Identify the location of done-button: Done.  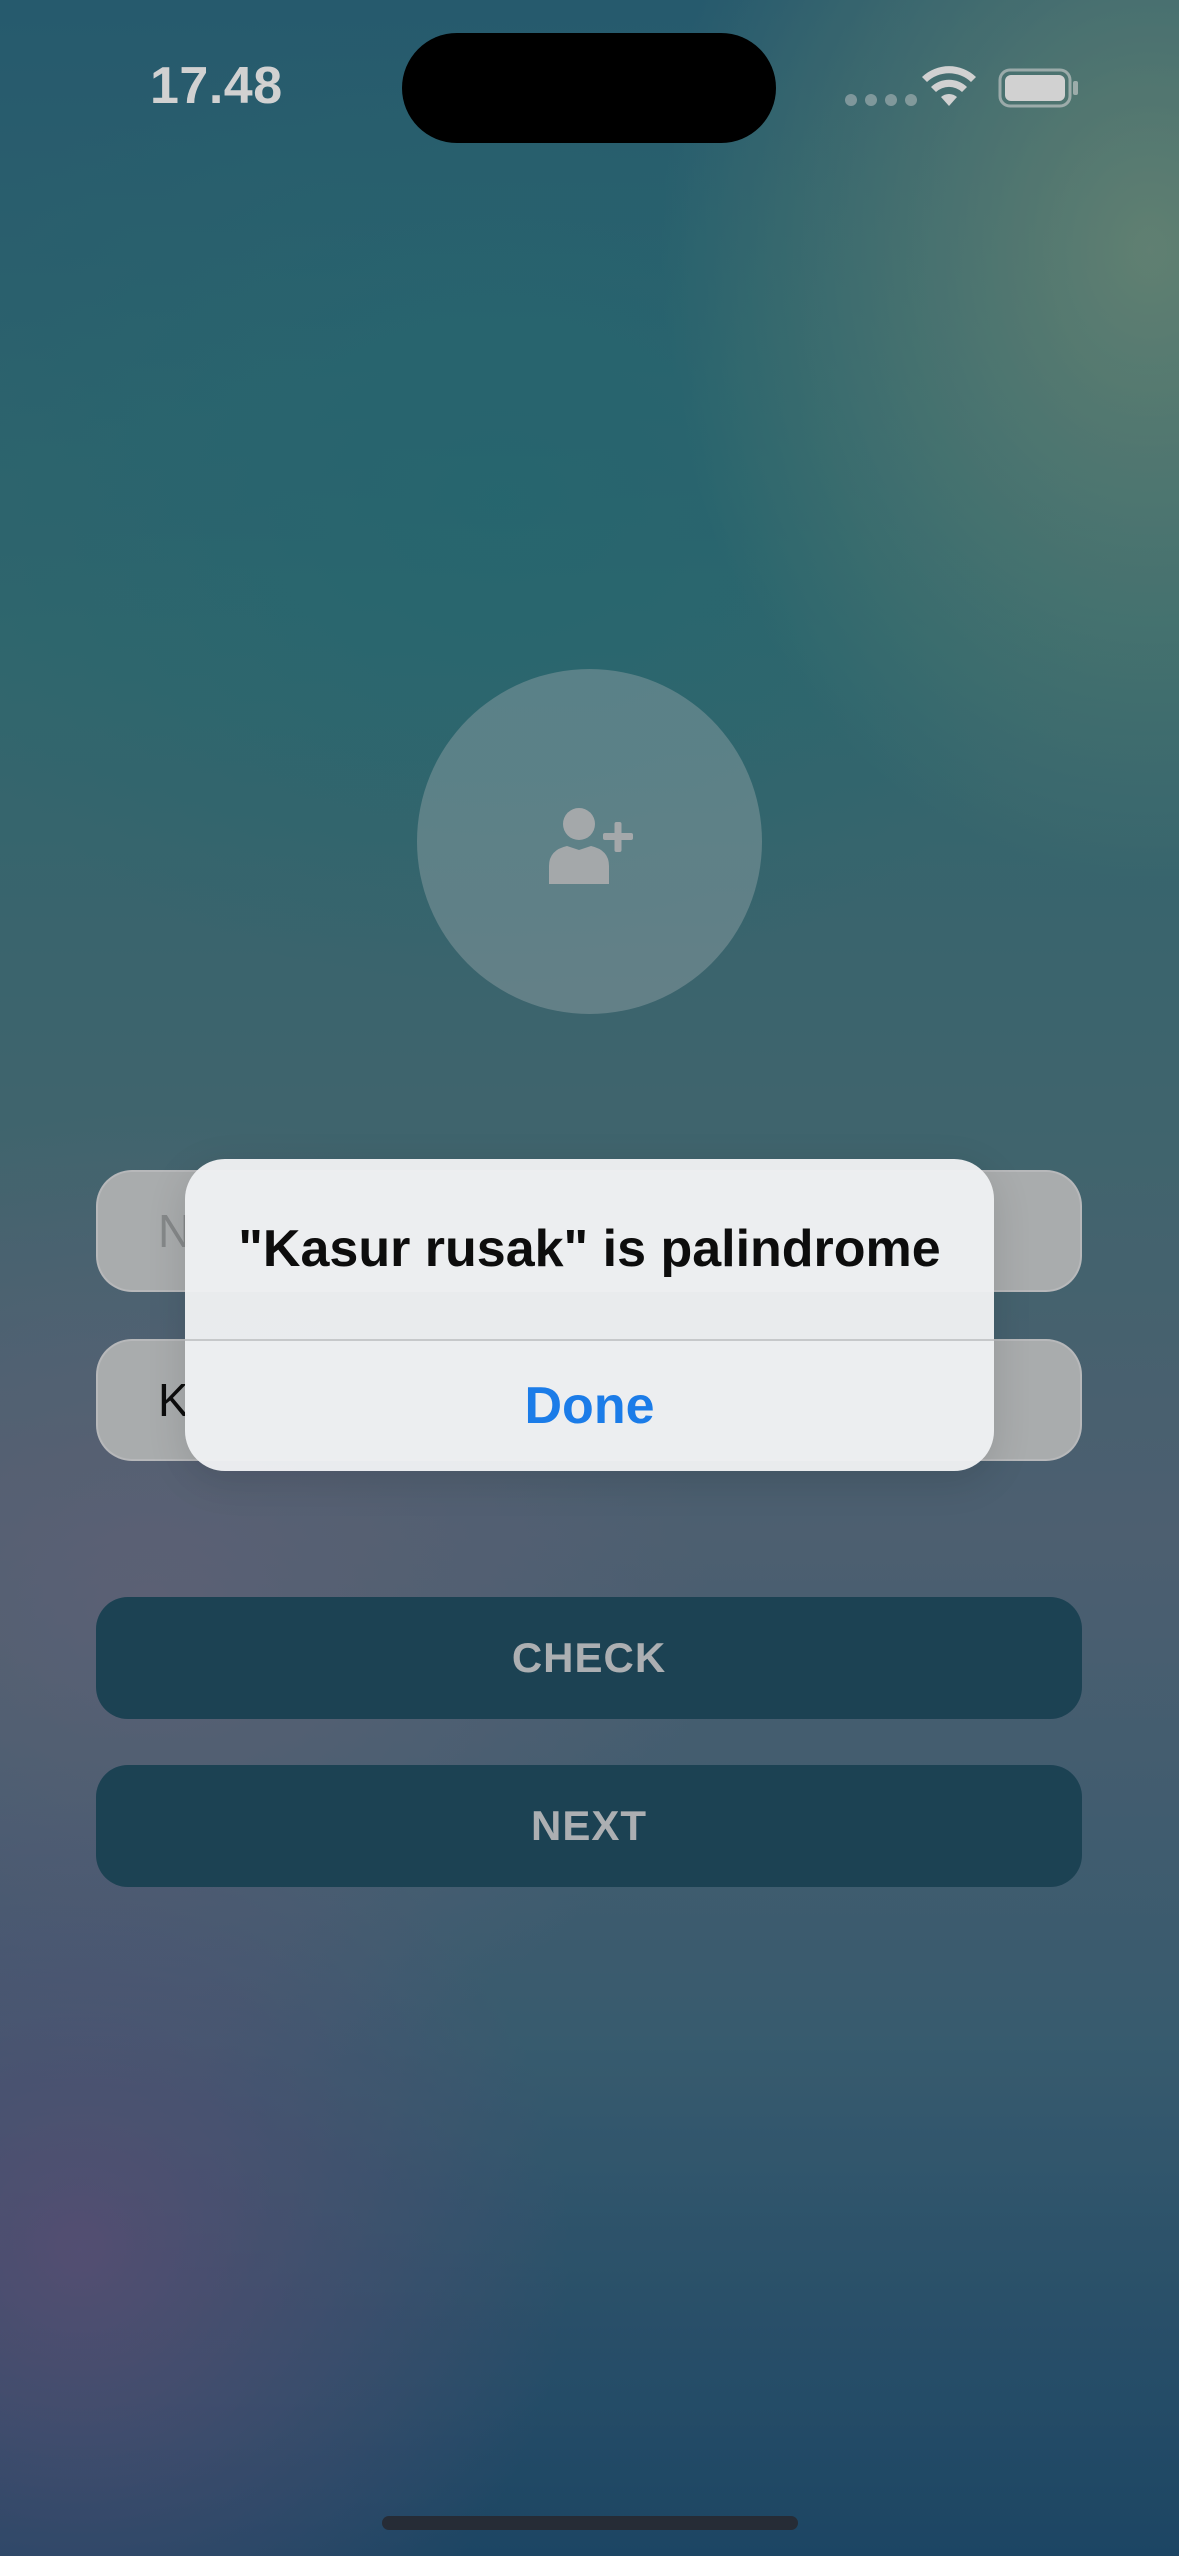
(589, 1406).